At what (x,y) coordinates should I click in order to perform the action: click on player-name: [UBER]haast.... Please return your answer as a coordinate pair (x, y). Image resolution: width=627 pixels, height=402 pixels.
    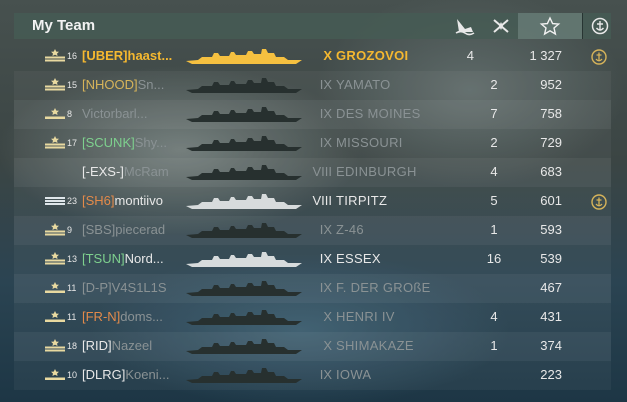
    Looking at the image, I should click on (134, 55).